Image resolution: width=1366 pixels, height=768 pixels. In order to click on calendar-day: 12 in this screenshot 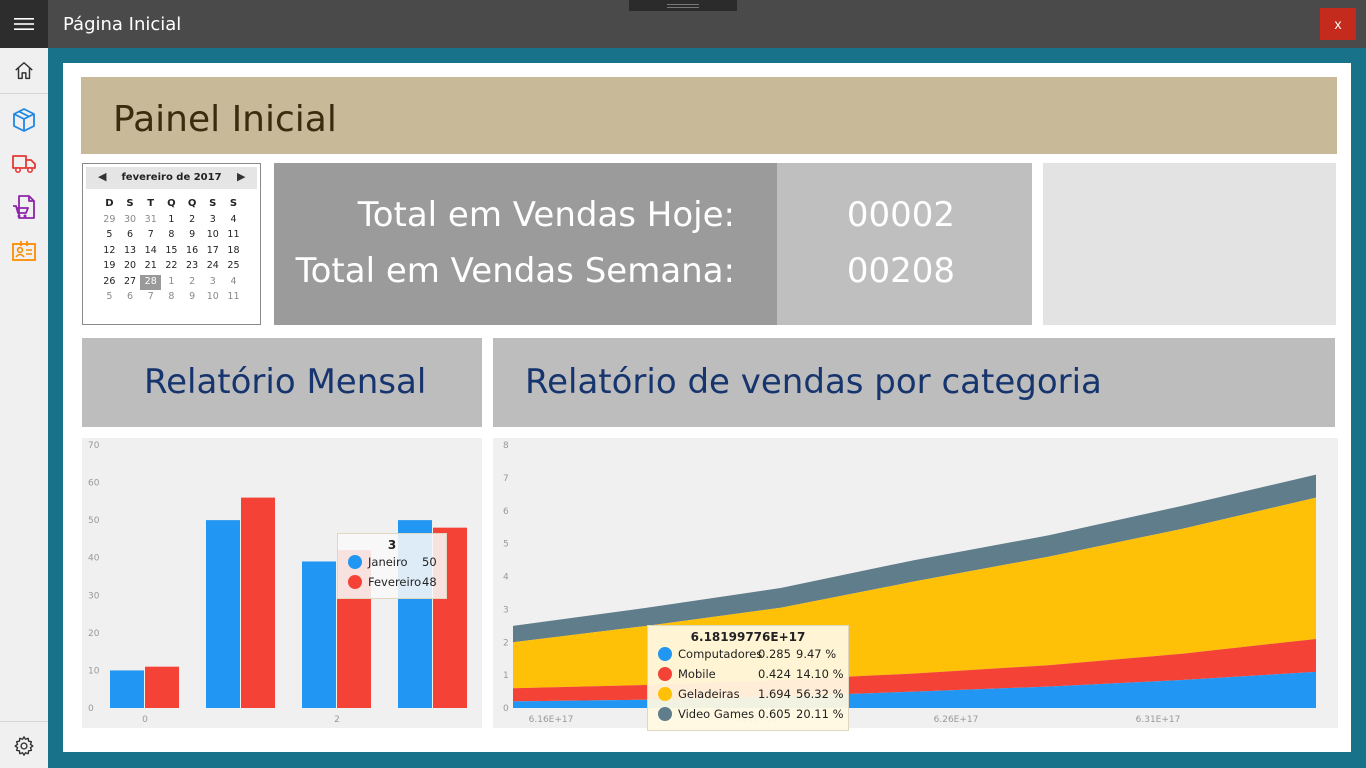, I will do `click(109, 252)`.